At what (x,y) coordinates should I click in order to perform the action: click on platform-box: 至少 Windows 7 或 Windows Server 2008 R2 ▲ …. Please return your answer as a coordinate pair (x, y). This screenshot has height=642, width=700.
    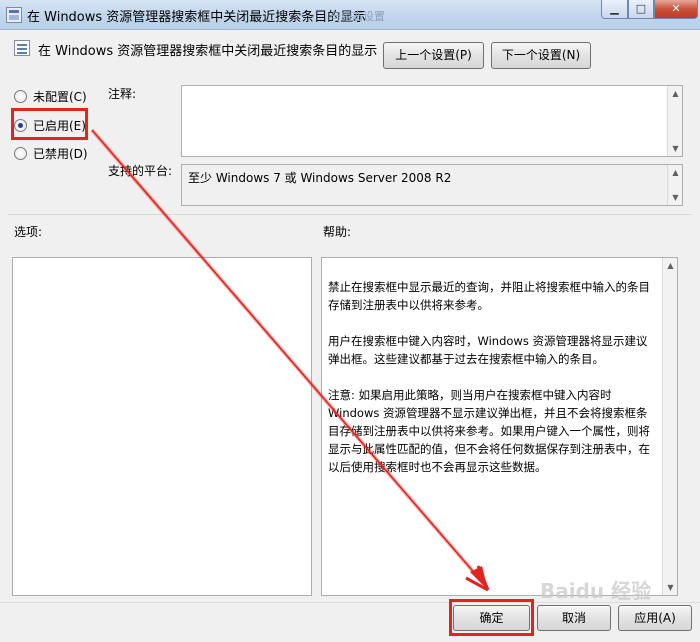
    Looking at the image, I should click on (432, 185).